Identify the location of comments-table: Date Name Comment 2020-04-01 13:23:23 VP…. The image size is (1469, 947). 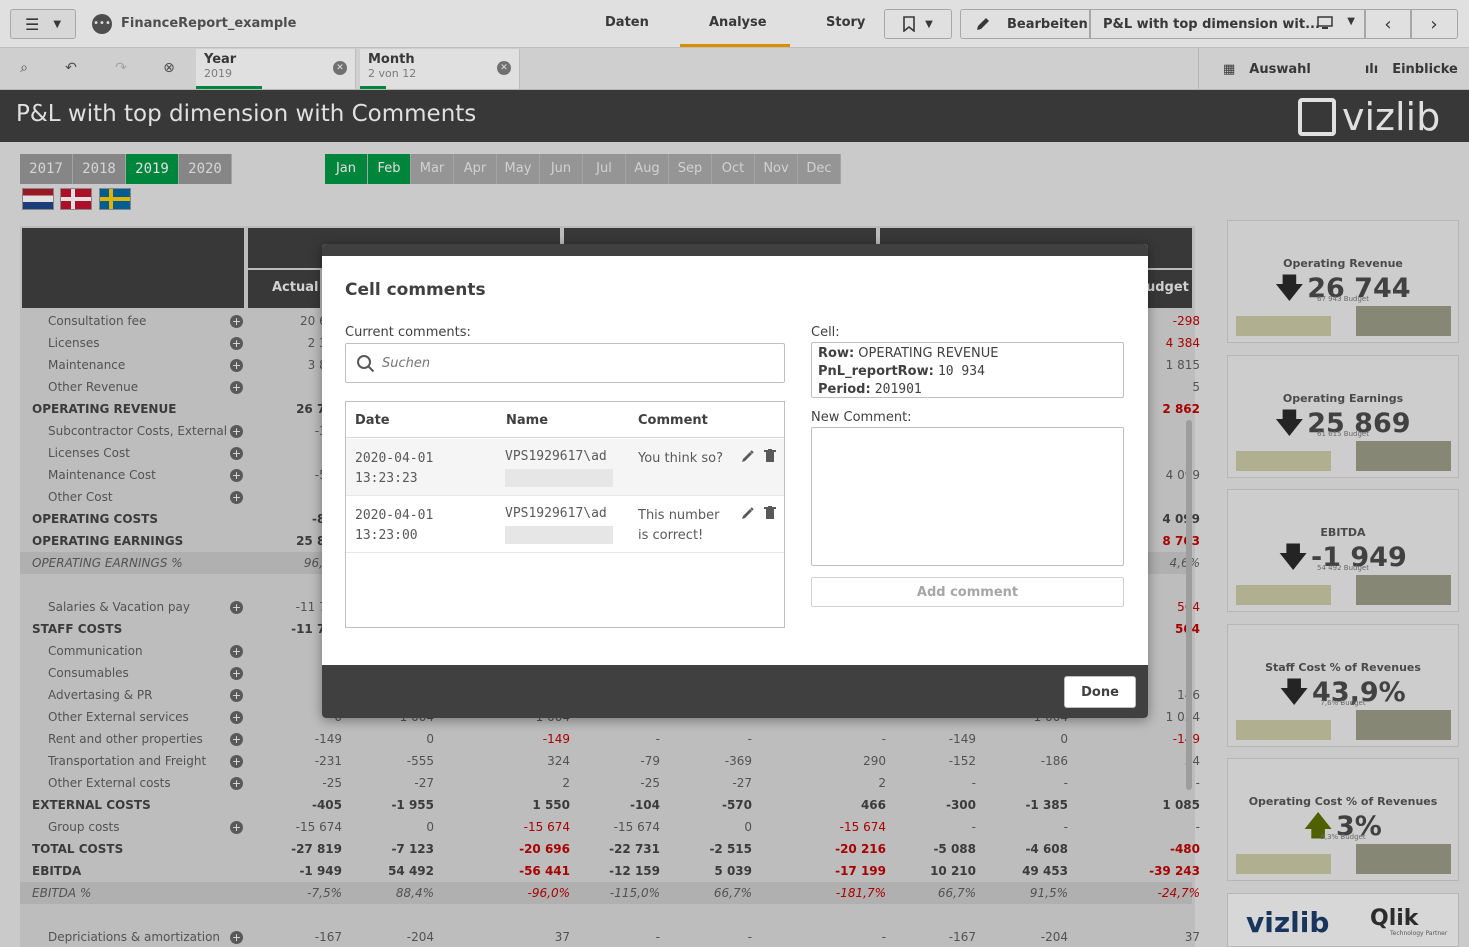
(565, 514).